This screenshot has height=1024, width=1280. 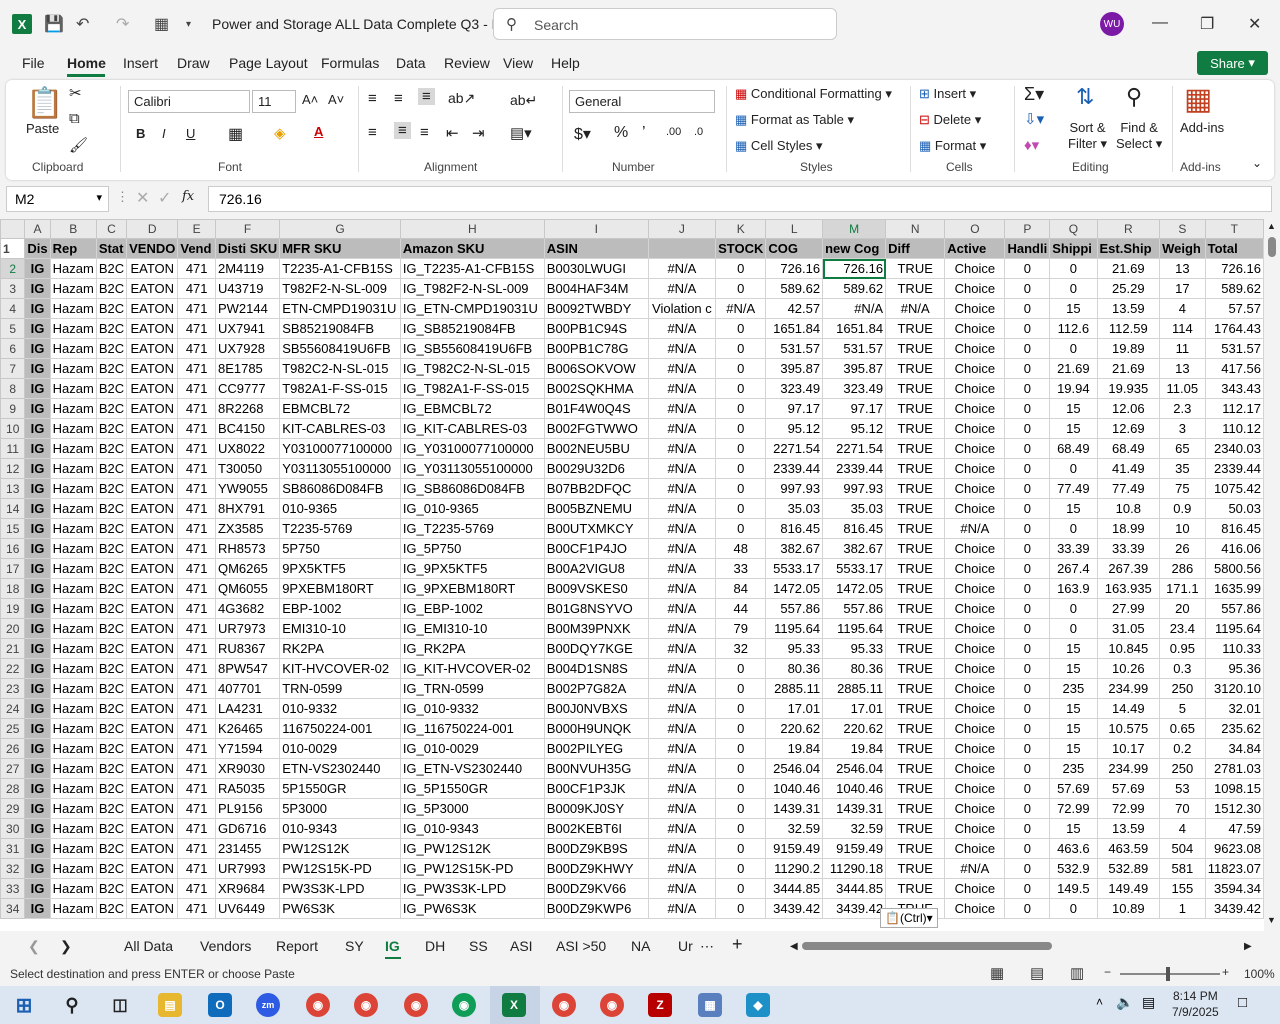 What do you see at coordinates (660, 1005) in the screenshot?
I see `filezilla-icon: Z` at bounding box center [660, 1005].